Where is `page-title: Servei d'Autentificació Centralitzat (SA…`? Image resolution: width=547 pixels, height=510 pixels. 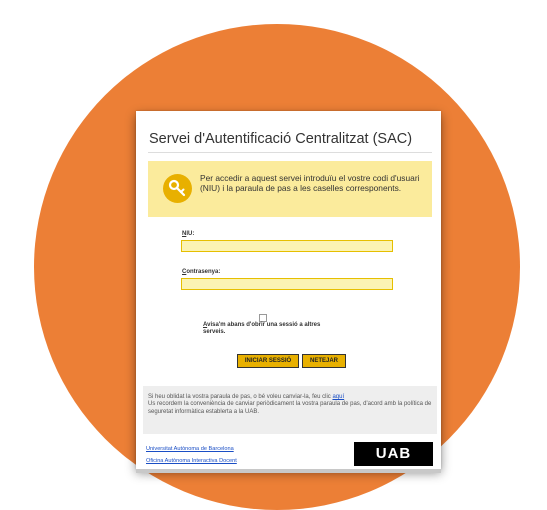 page-title: Servei d'Autentificació Centralitzat (SA… is located at coordinates (281, 139).